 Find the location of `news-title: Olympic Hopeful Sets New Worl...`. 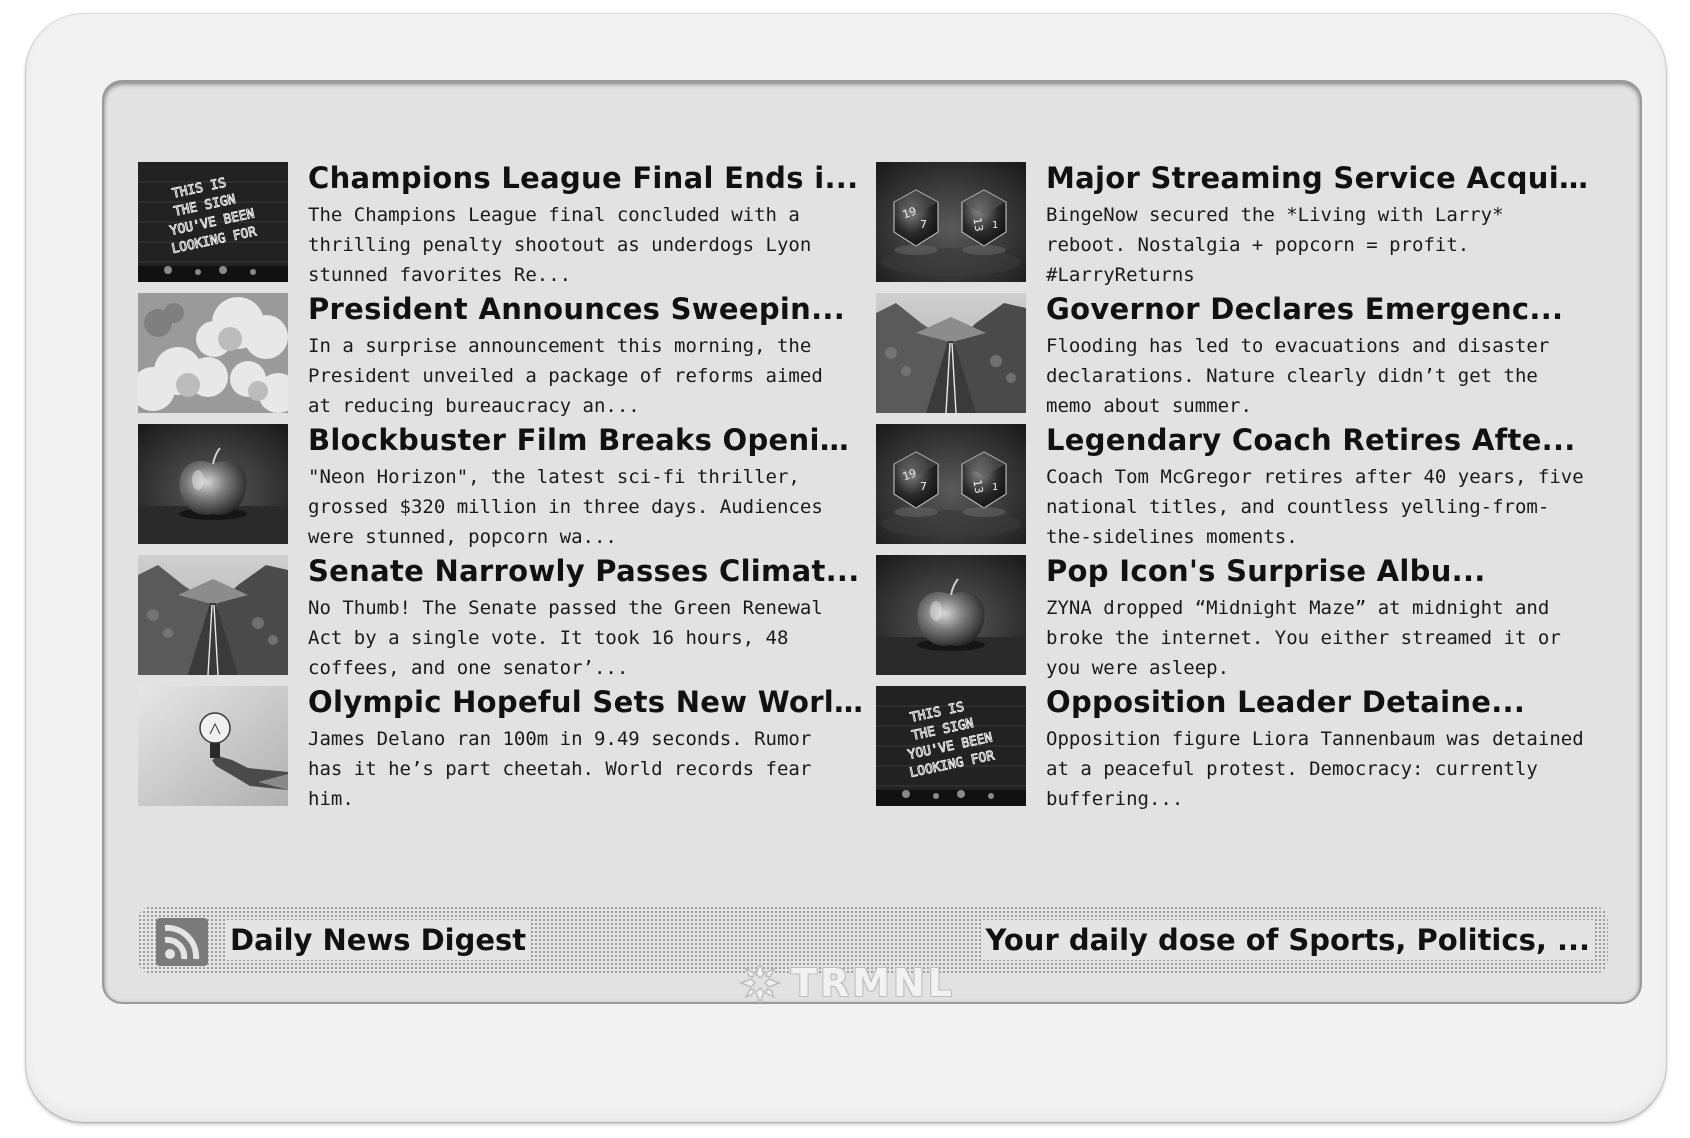

news-title: Olympic Hopeful Sets New Worl... is located at coordinates (586, 702).